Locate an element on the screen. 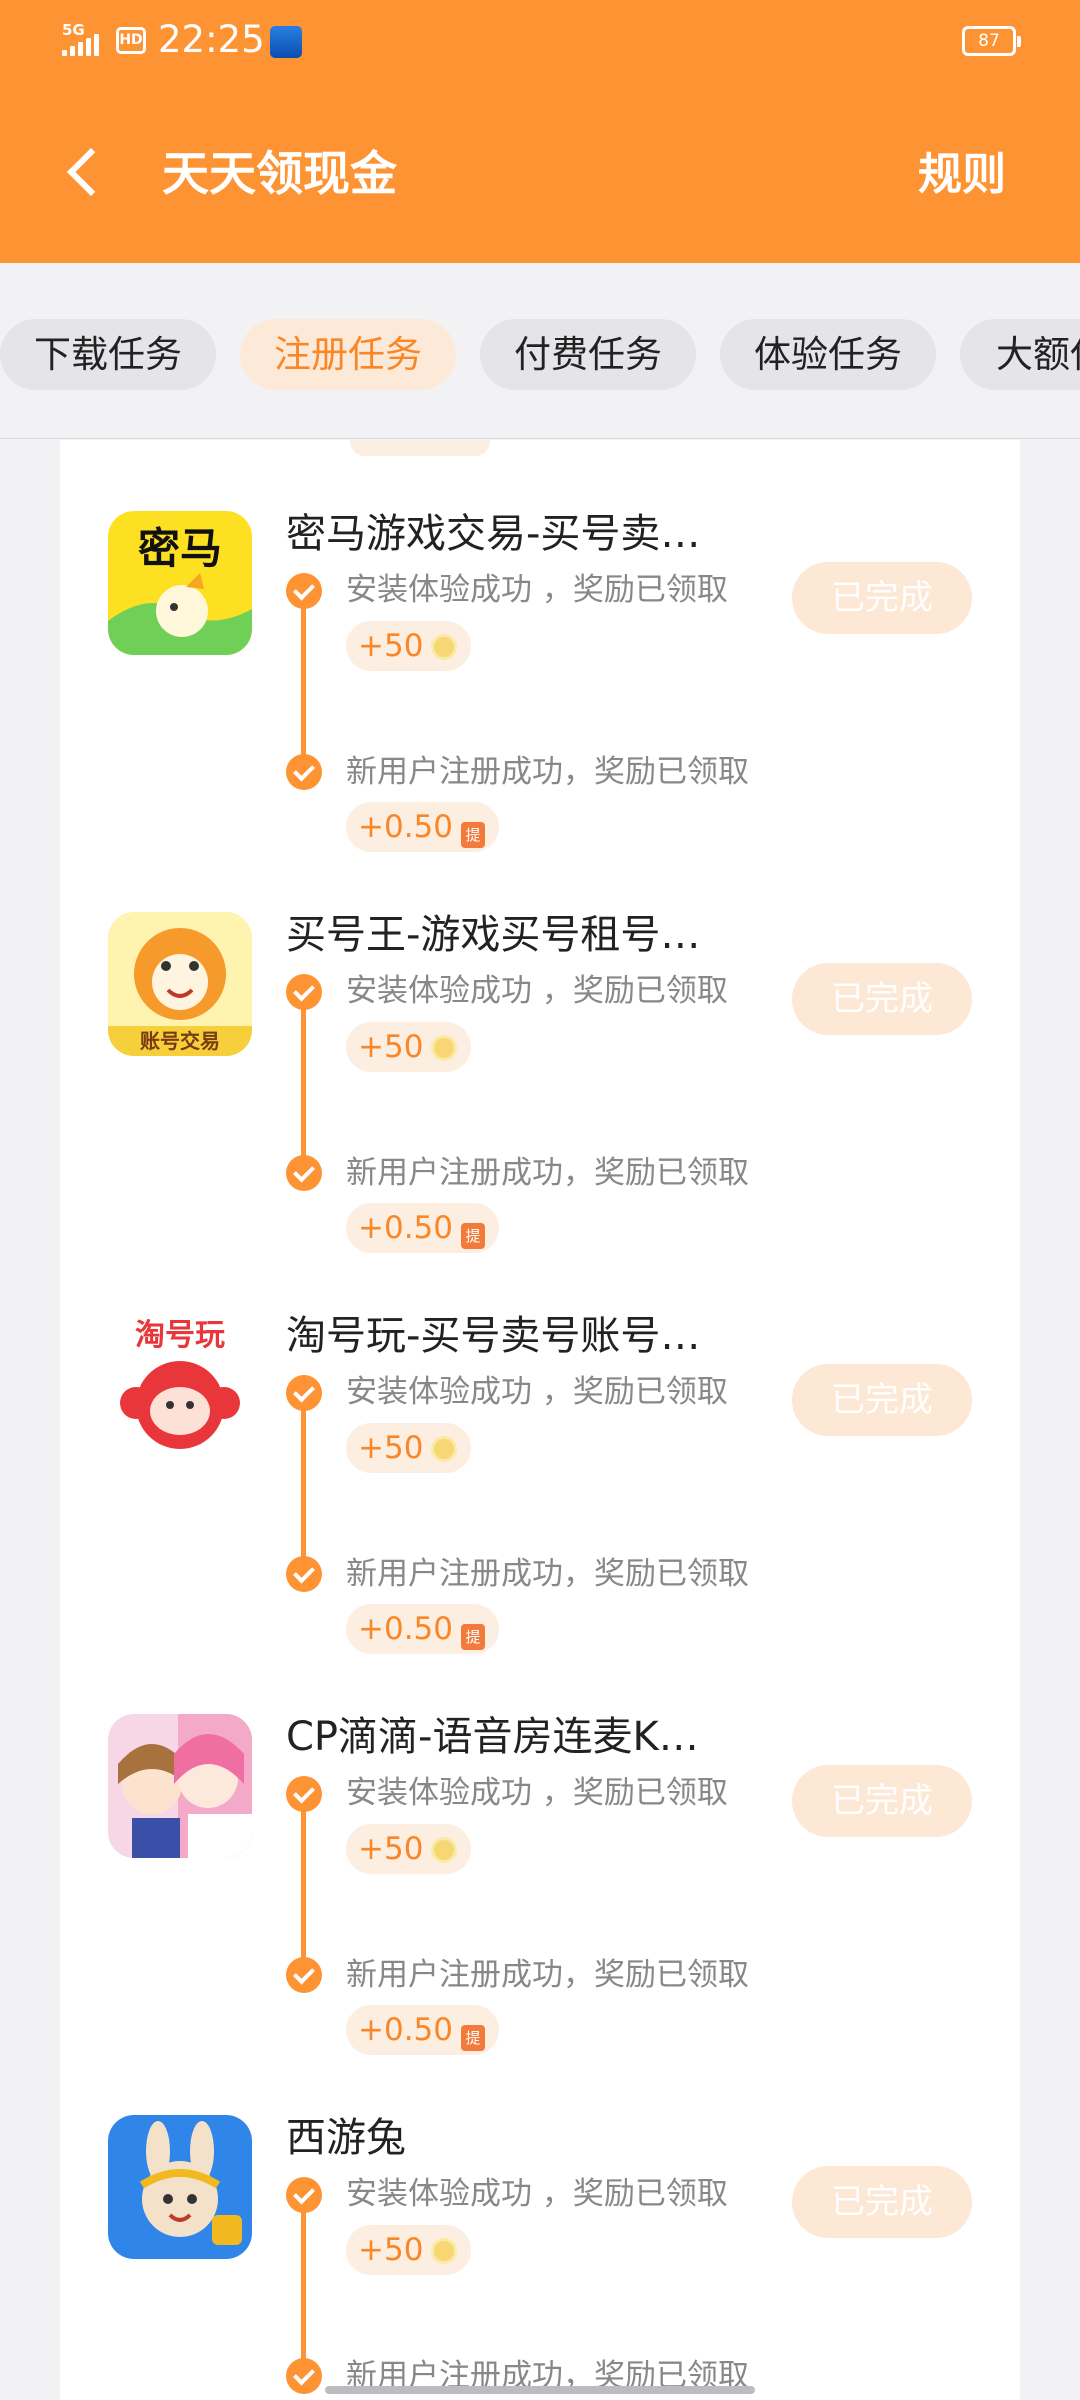 The height and width of the screenshot is (2400, 1080). rules-button: 规则 is located at coordinates (962, 175).